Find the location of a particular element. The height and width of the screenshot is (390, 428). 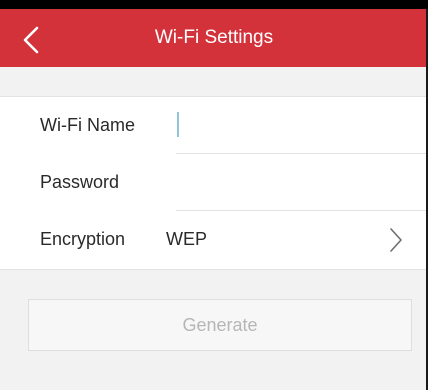

encryption-label: Encryption is located at coordinates (83, 239).